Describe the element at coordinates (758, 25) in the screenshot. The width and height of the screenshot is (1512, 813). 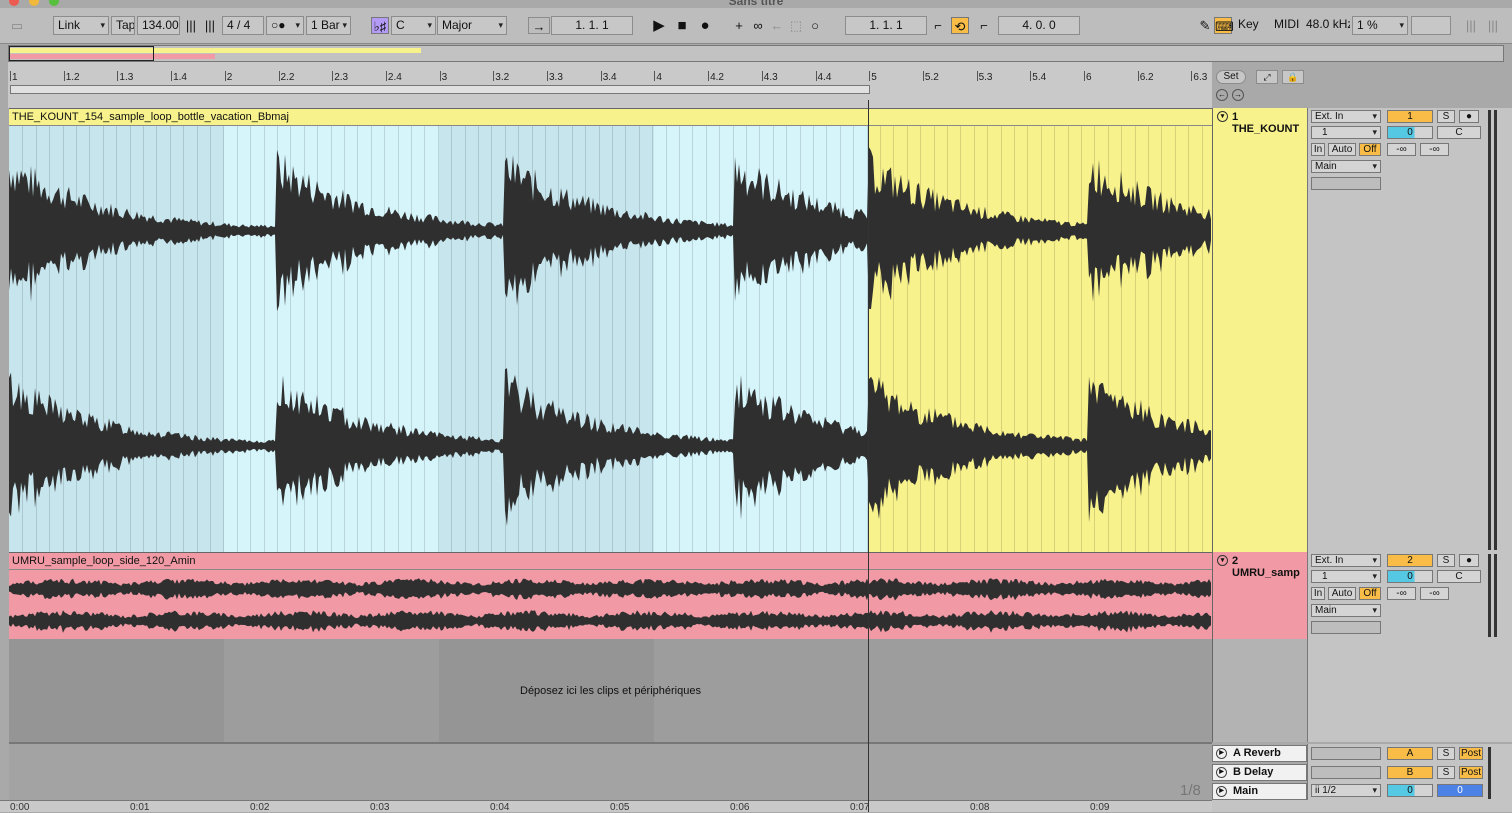
I see `link-chain-icon: ∞` at that location.